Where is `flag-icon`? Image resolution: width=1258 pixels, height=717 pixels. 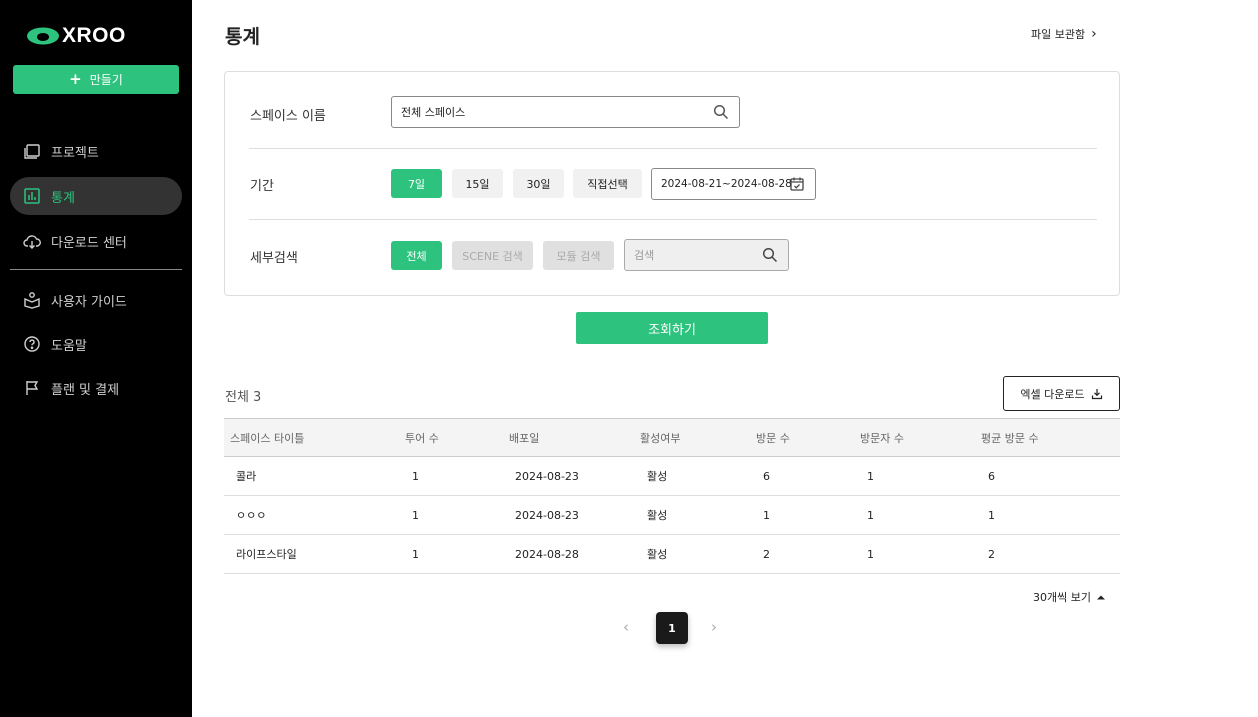
flag-icon is located at coordinates (32, 388).